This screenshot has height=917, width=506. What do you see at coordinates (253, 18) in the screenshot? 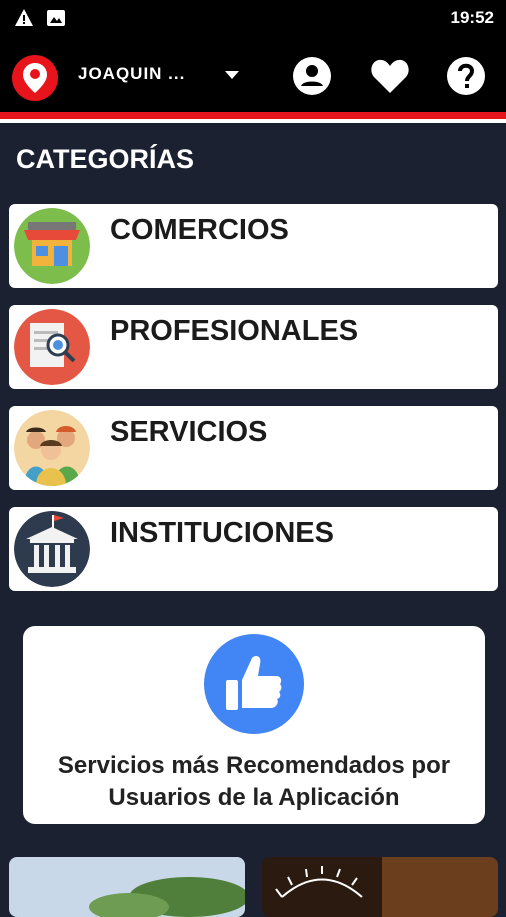
I see `status-bar: 19:52` at bounding box center [253, 18].